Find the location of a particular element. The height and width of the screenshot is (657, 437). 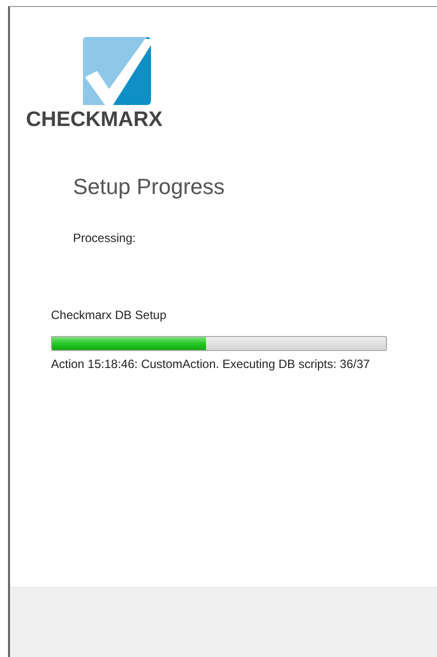

page-title: Setup Progress is located at coordinates (149, 187).